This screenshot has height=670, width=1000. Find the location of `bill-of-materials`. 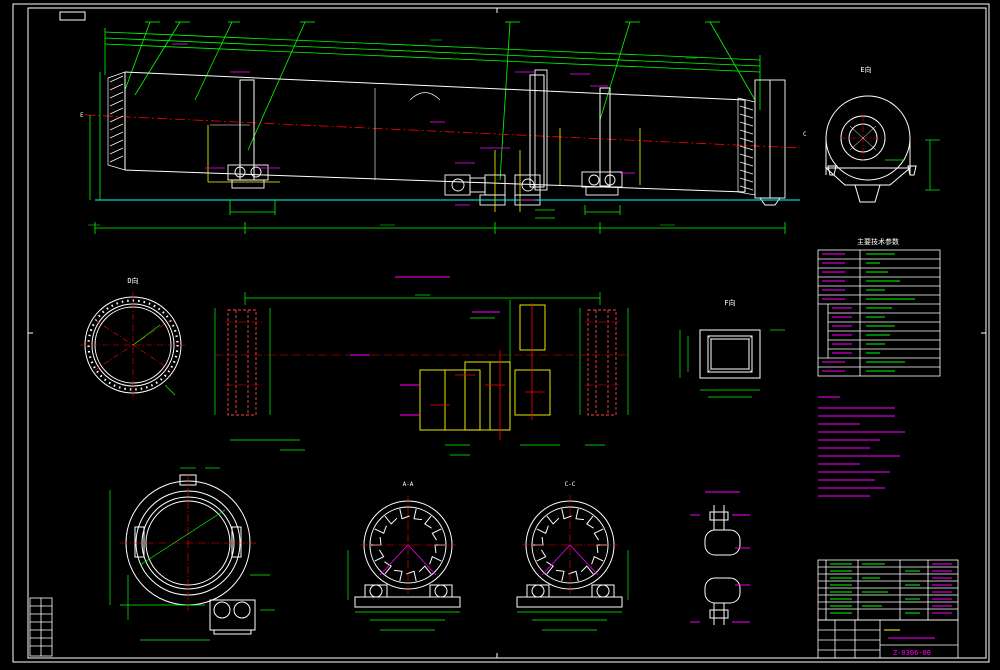

bill-of-materials is located at coordinates (888, 590).